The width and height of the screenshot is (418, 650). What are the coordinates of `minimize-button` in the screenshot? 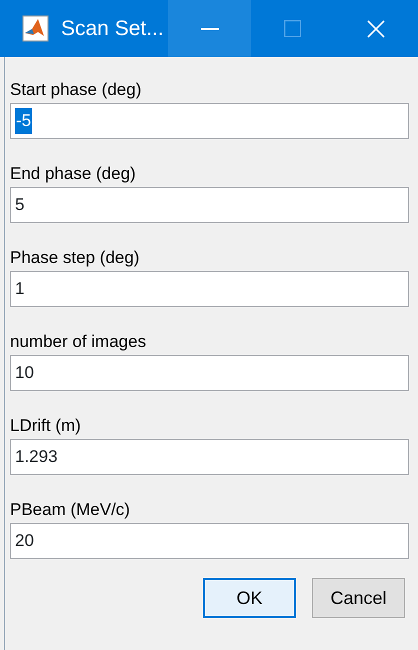 It's located at (209, 28).